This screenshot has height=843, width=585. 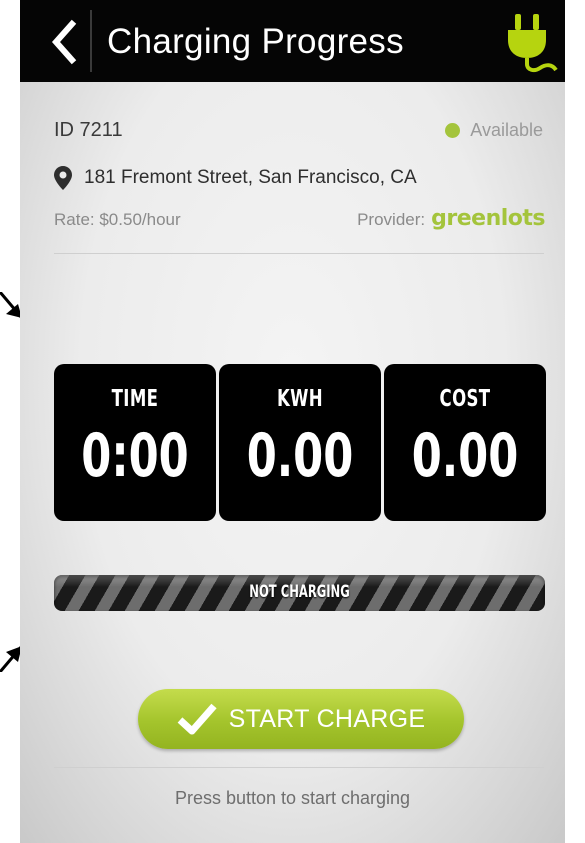 I want to click on time-meter: TIME 0:00, so click(x=135, y=442).